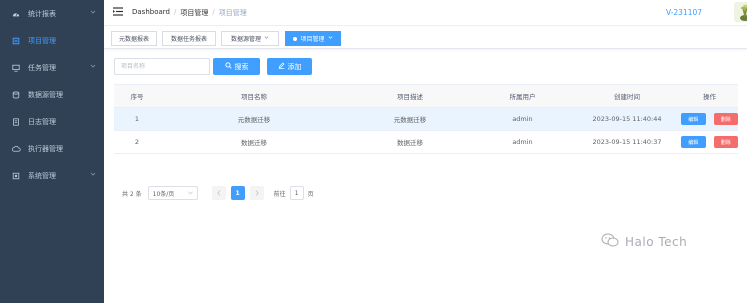 This screenshot has width=747, height=303. Describe the element at coordinates (228, 66) in the screenshot. I see `search-icon` at that location.